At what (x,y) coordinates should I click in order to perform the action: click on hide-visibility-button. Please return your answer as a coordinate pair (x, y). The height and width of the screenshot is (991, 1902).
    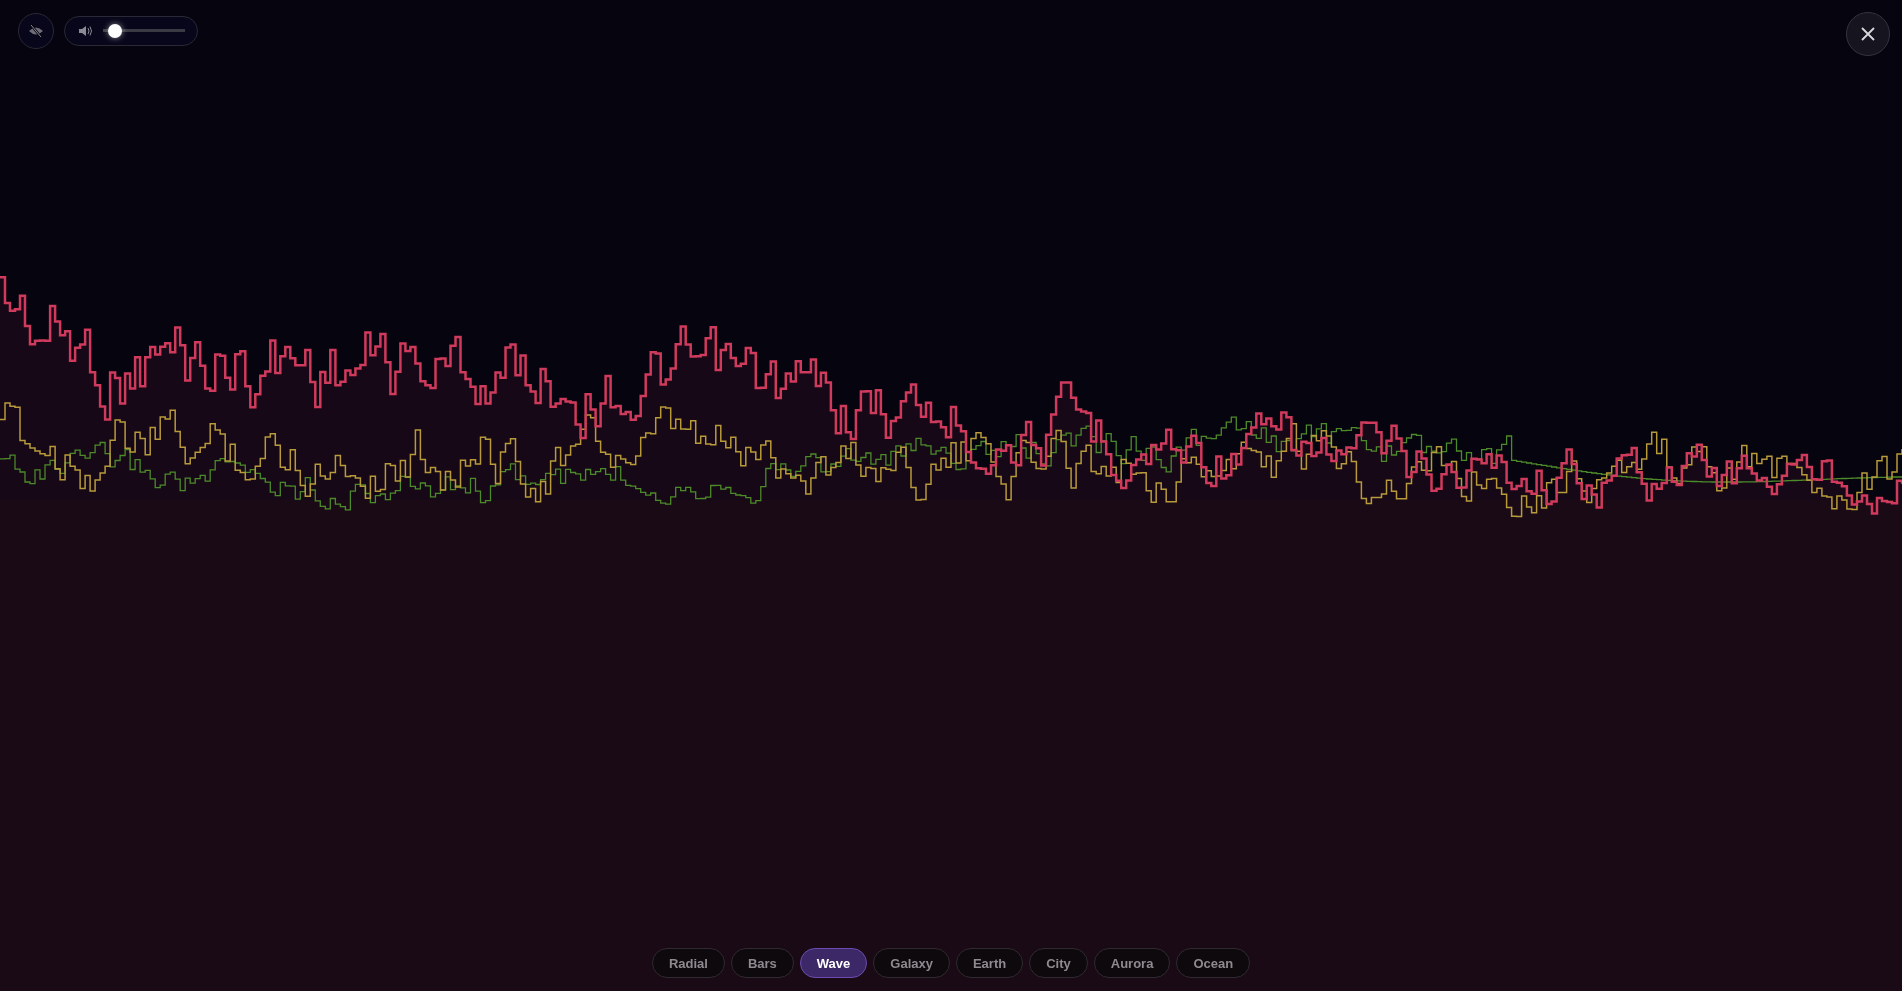
    Looking at the image, I should click on (36, 31).